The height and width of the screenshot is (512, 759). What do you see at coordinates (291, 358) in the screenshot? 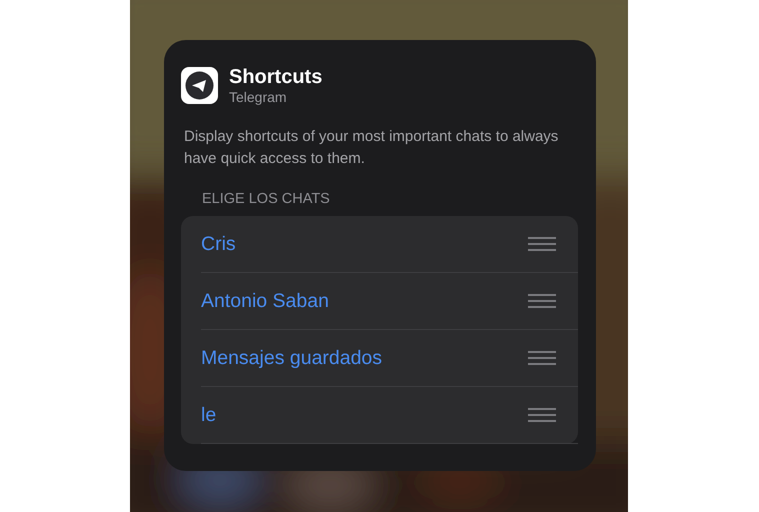
I see `chat-name: Mensajes guardados` at bounding box center [291, 358].